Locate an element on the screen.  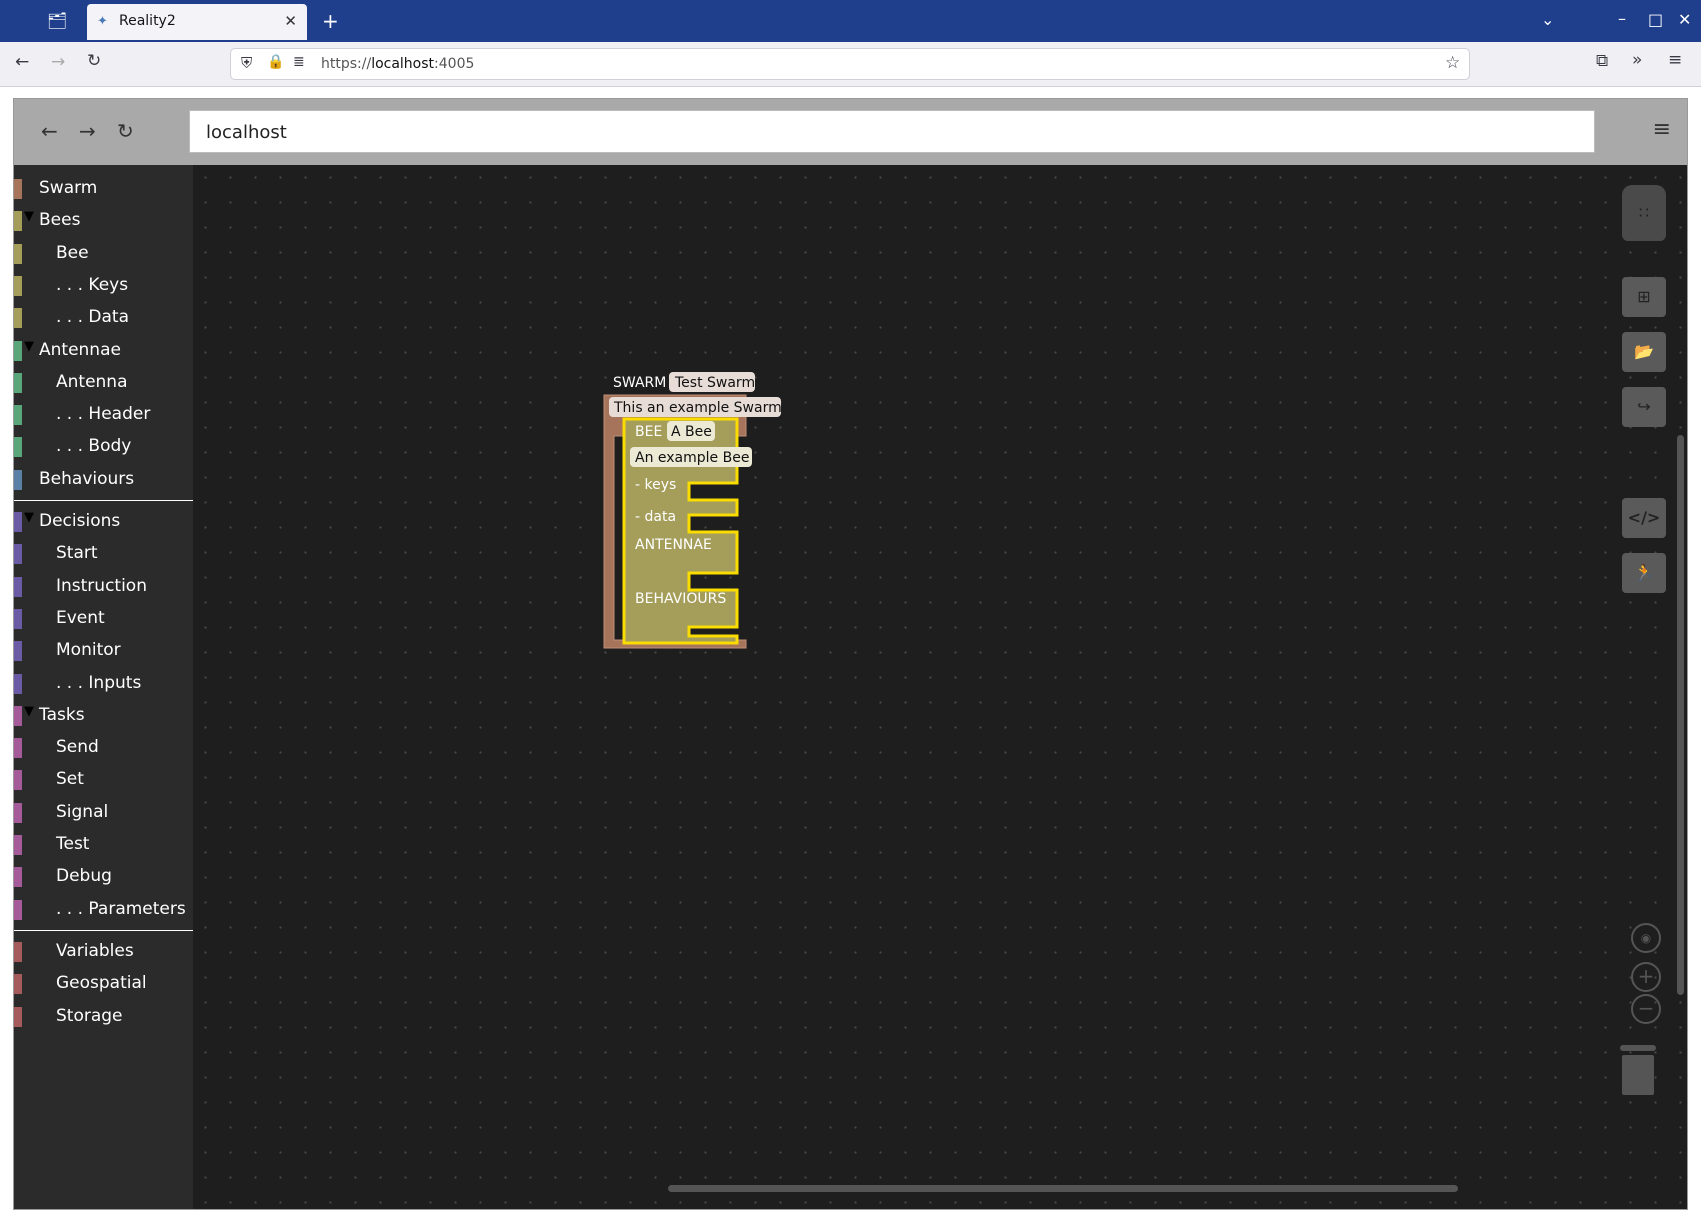
toolbox-category-body: . . . Body is located at coordinates (103, 446).